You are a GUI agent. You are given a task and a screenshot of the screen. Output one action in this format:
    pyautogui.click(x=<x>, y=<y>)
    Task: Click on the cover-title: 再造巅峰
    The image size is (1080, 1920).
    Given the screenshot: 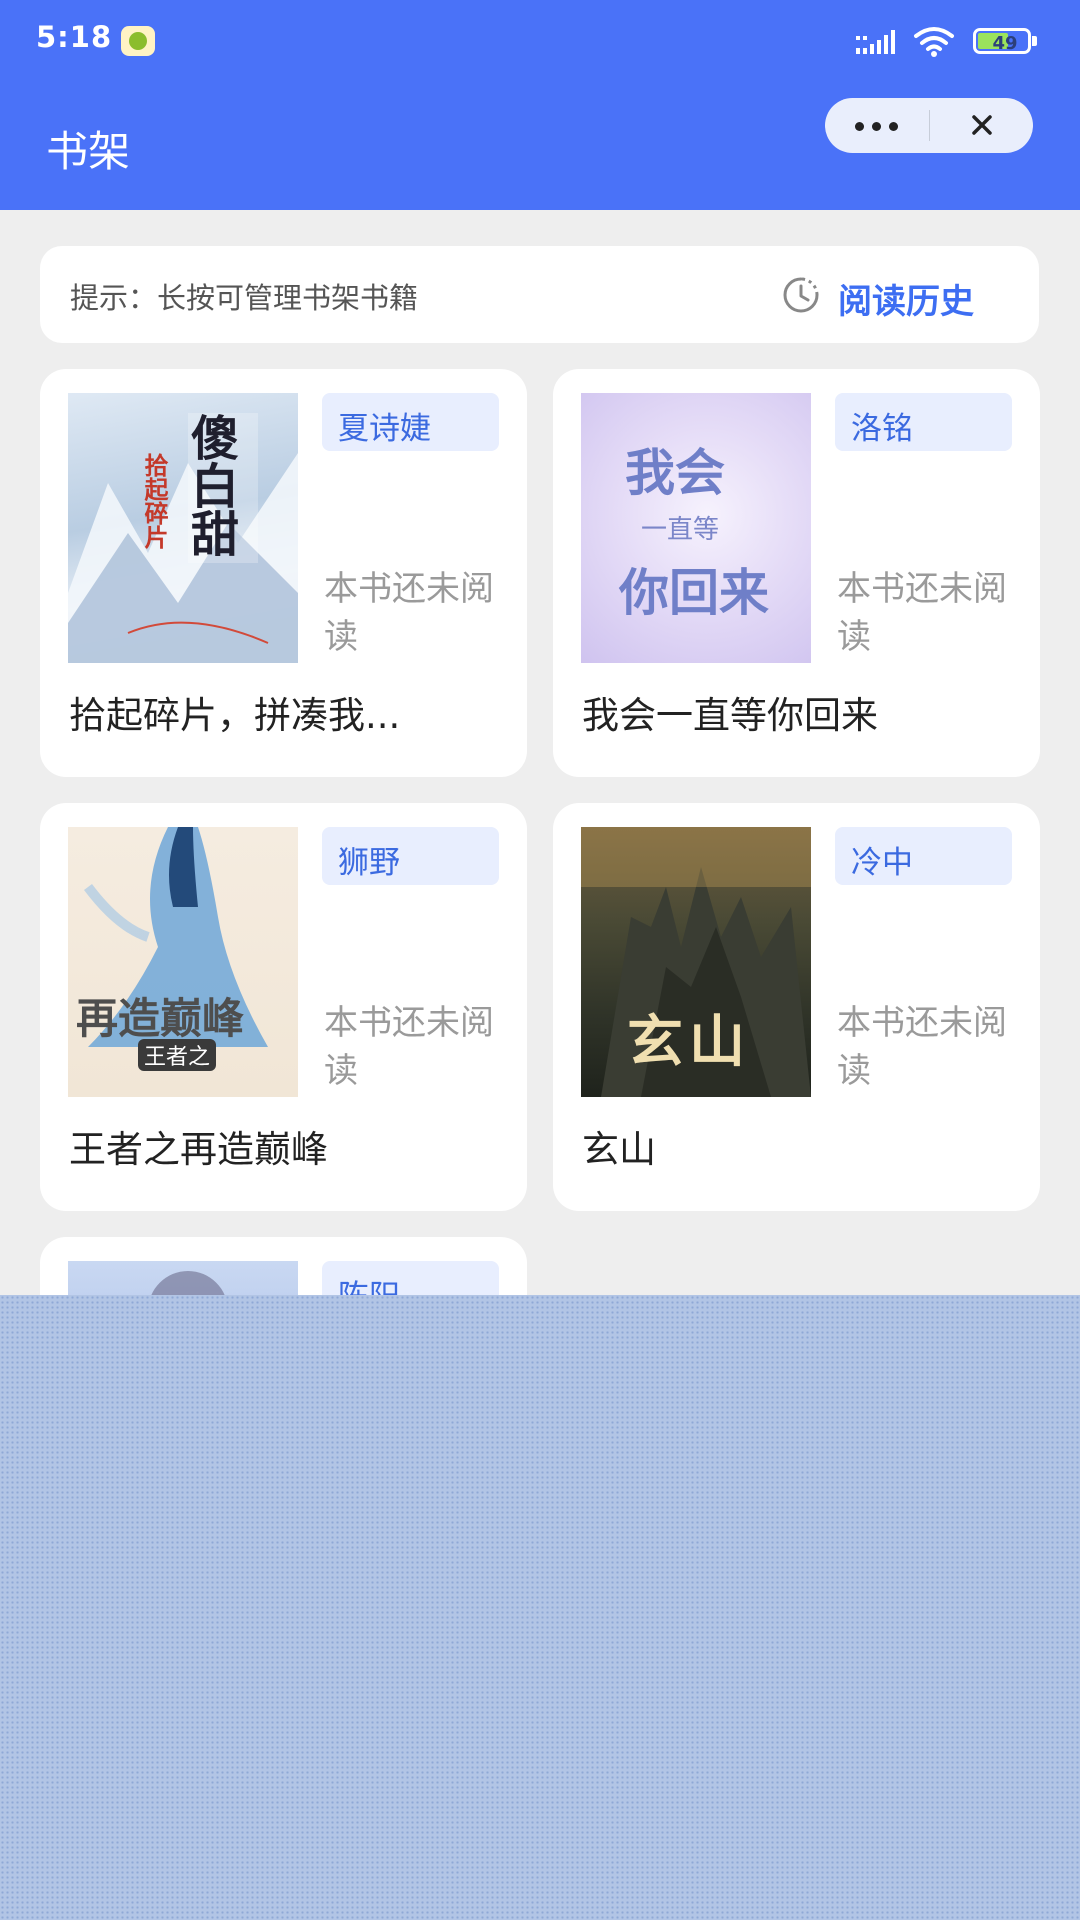 What is the action you would take?
    pyautogui.click(x=160, y=1018)
    